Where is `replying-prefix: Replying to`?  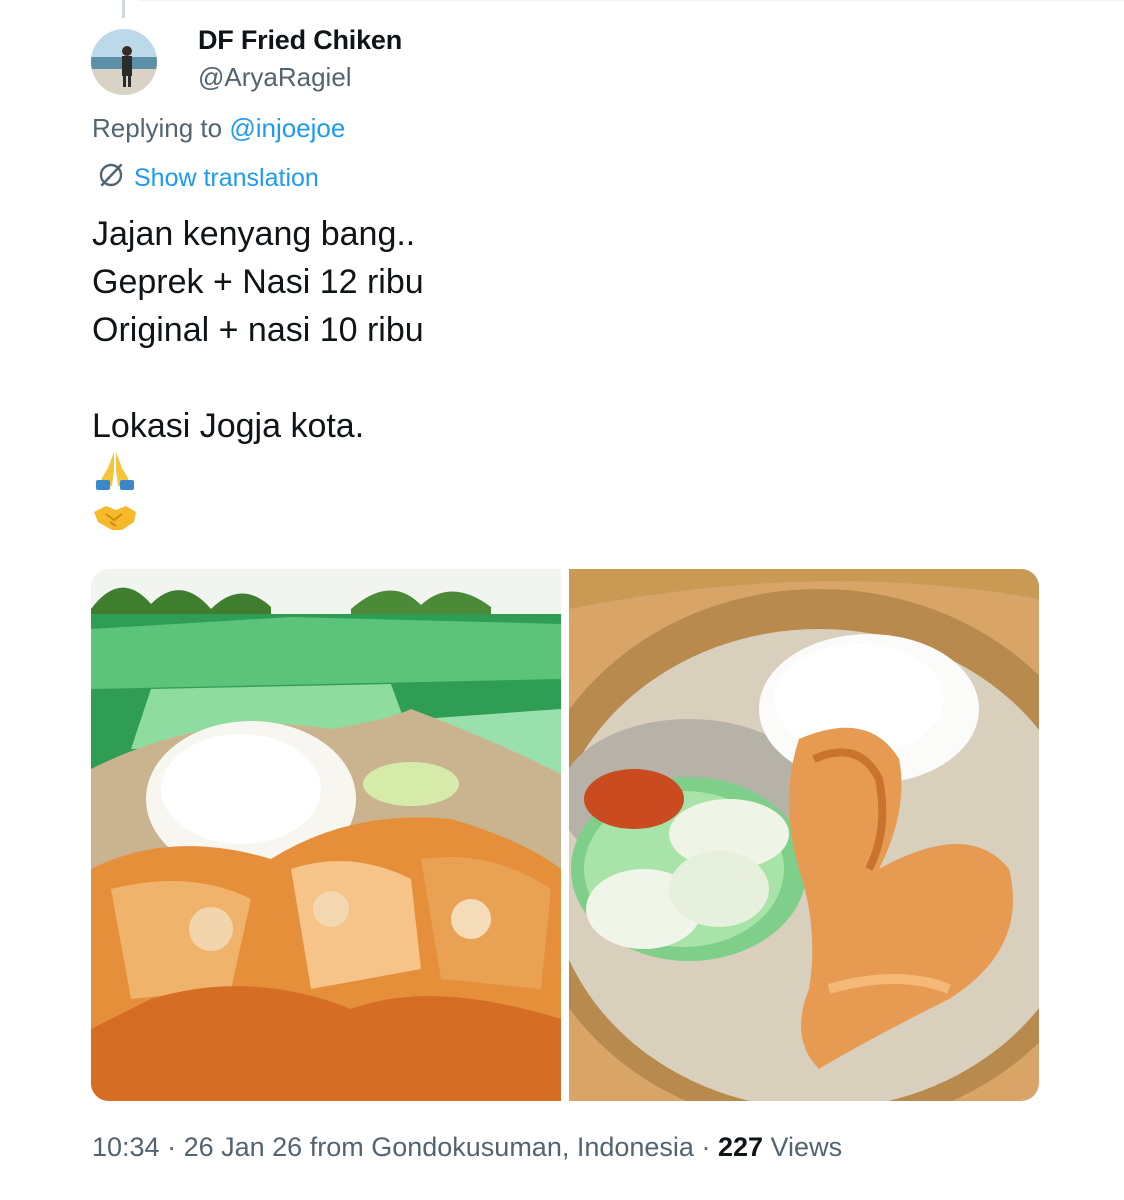
replying-prefix: Replying to is located at coordinates (157, 128).